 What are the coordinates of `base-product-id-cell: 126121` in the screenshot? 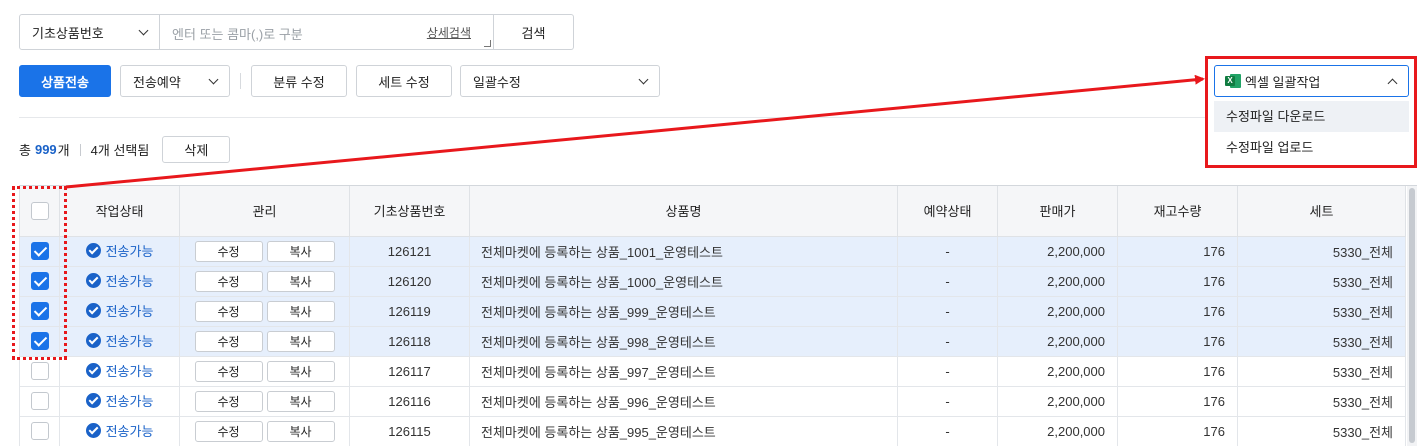 It's located at (409, 251).